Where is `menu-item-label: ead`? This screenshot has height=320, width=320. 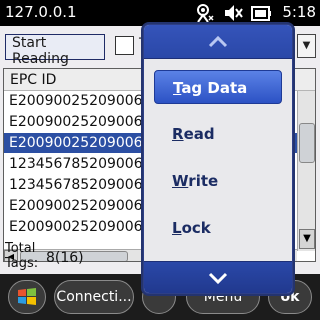
menu-item-label: ead is located at coordinates (199, 134).